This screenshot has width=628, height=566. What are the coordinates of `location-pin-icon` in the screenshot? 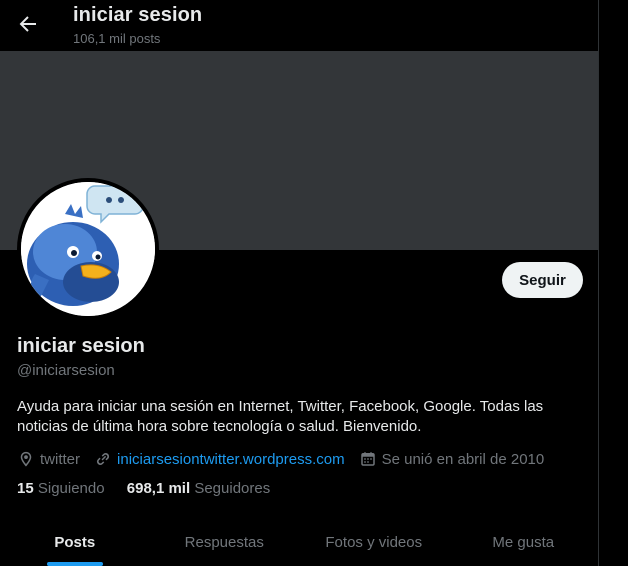 It's located at (26, 459).